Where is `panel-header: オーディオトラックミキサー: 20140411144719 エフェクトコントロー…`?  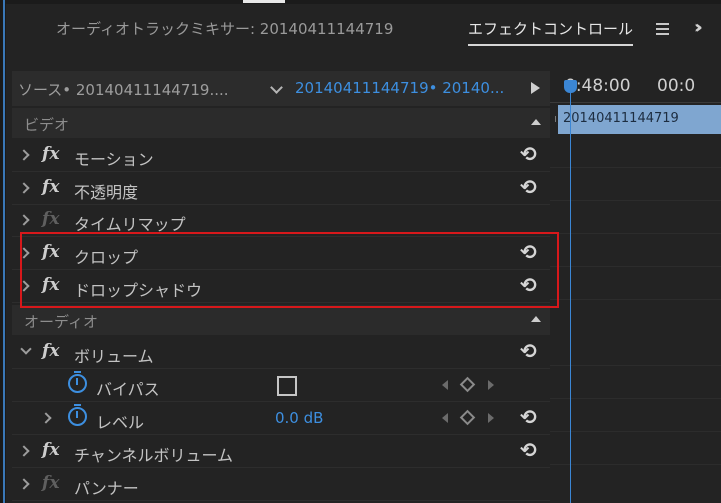 panel-header: オーディオトラックミキサー: 20140411144719 エフェクトコントロー… is located at coordinates (363, 27).